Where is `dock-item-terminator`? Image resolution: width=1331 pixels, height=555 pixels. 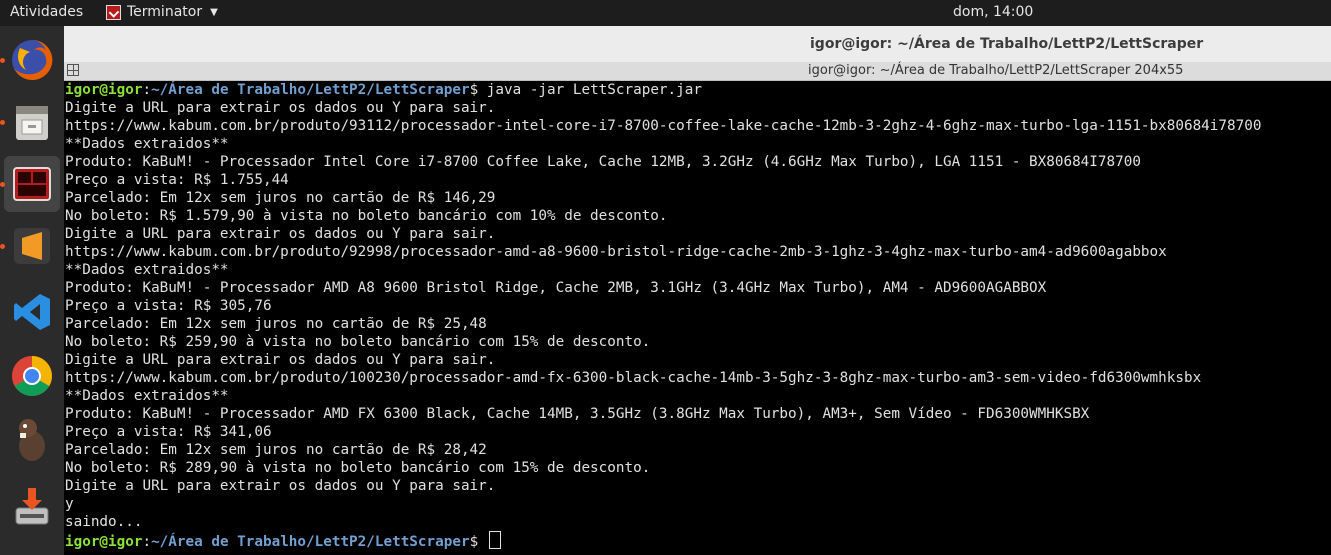
dock-item-terminator is located at coordinates (32, 184).